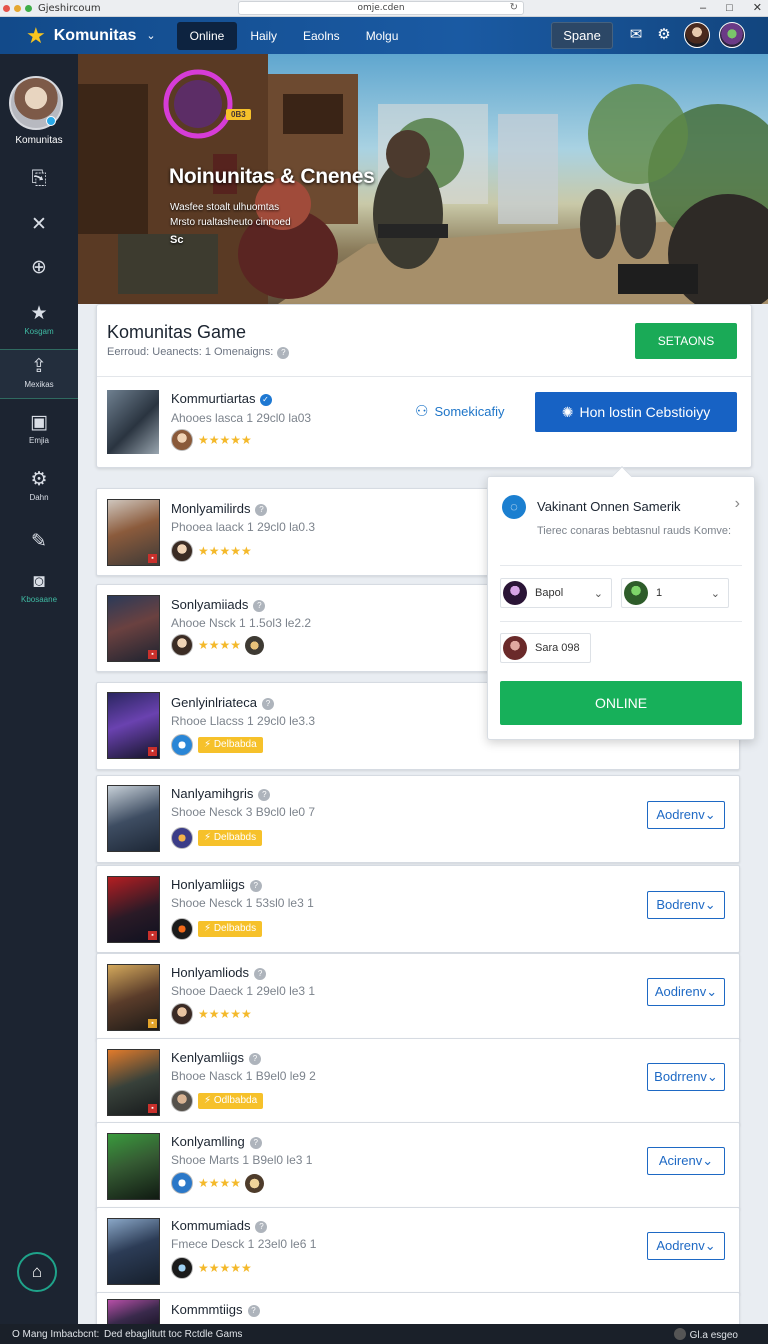  I want to click on minimize-button: –, so click(703, 8).